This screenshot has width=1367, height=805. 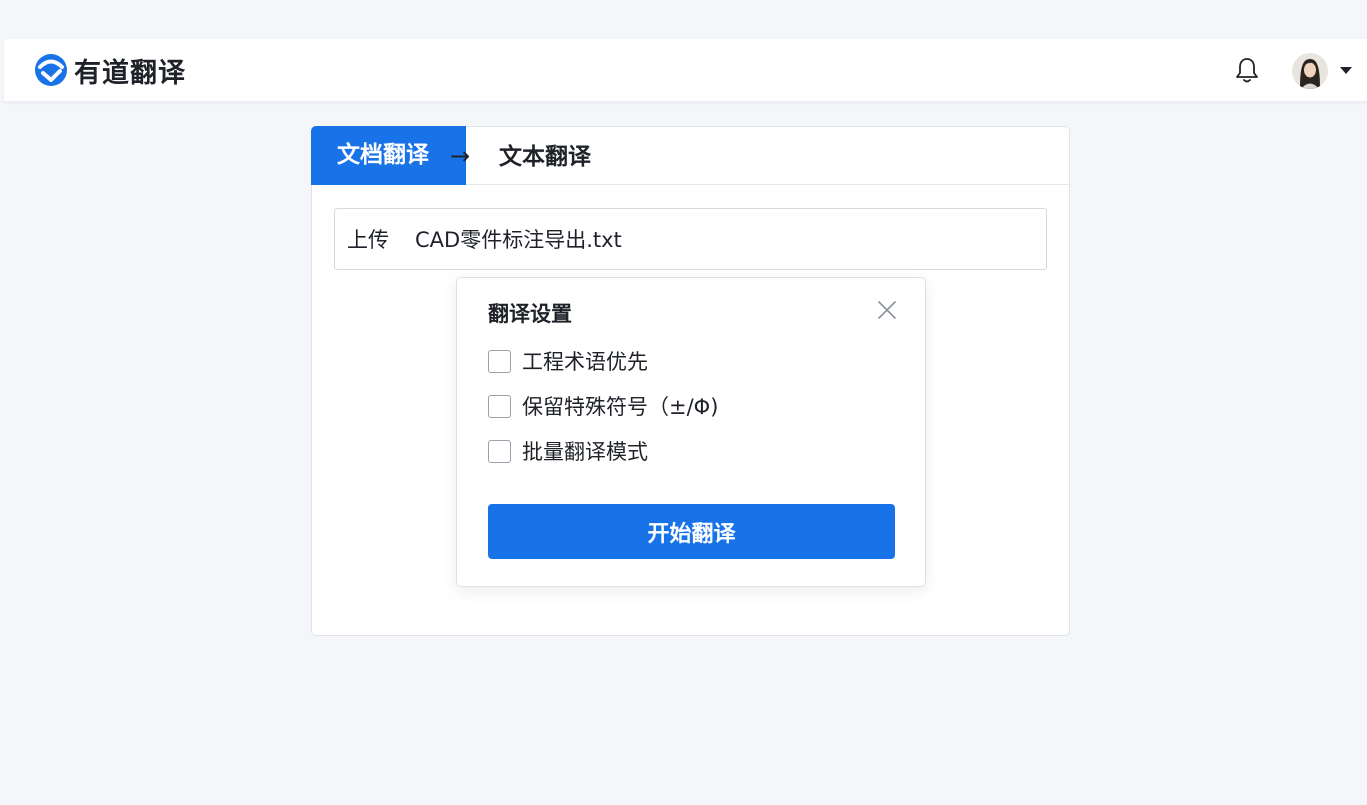 I want to click on option-engineering-terms: 工程术语优先, so click(x=568, y=361).